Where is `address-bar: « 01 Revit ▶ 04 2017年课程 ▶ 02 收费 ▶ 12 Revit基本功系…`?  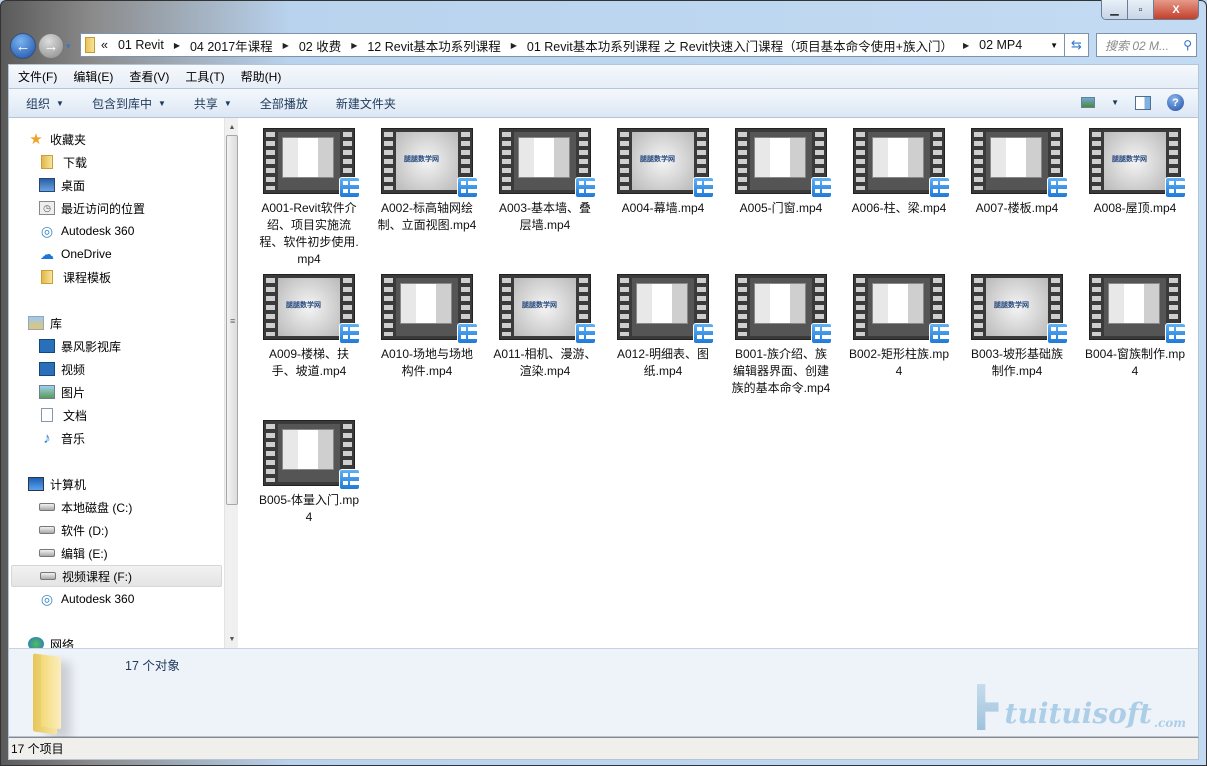
address-bar: « 01 Revit ▶ 04 2017年课程 ▶ 02 收费 ▶ 12 Revit基本功系… is located at coordinates (572, 45).